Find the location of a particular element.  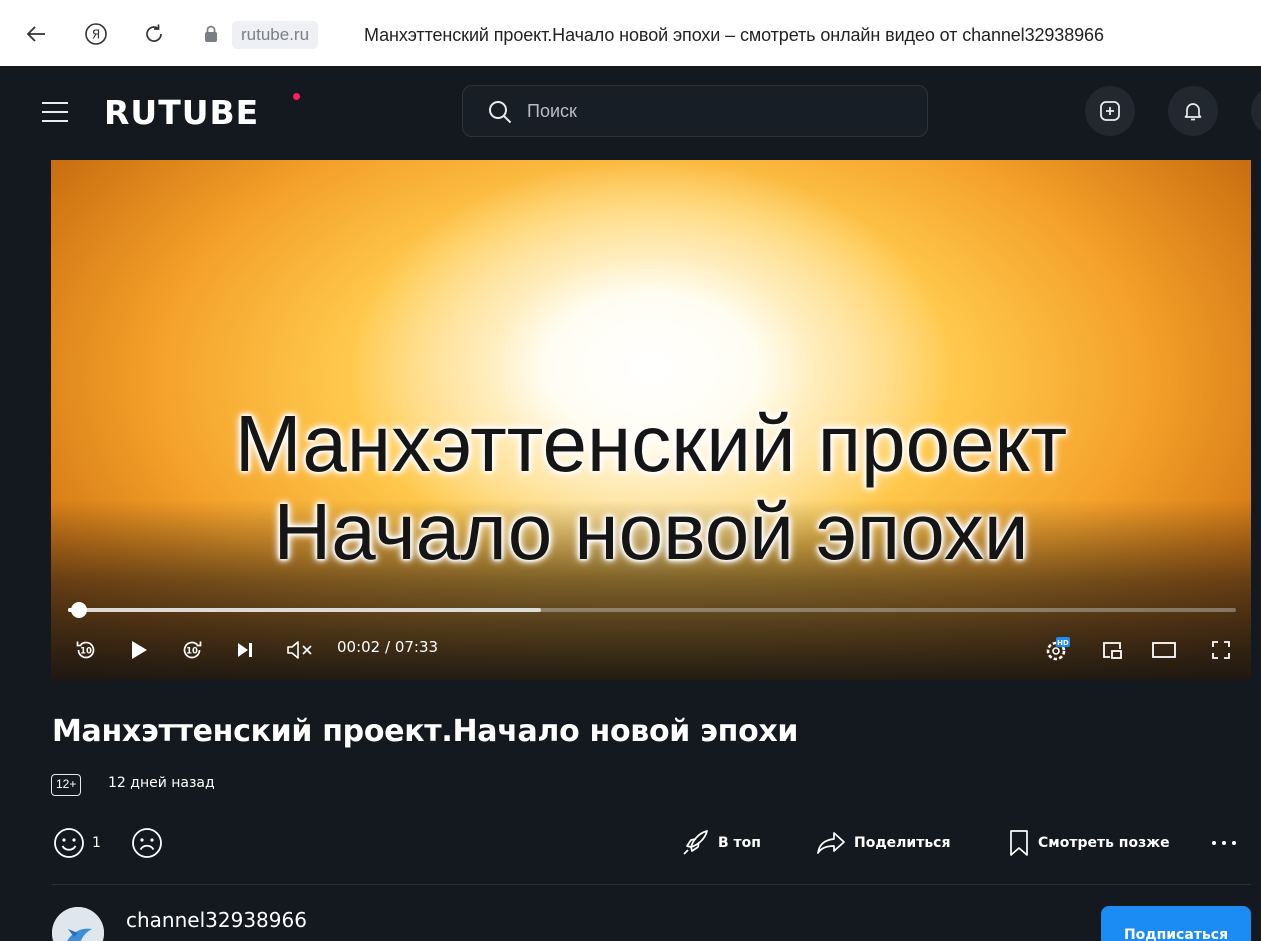

more-options-button is located at coordinates (1224, 843).